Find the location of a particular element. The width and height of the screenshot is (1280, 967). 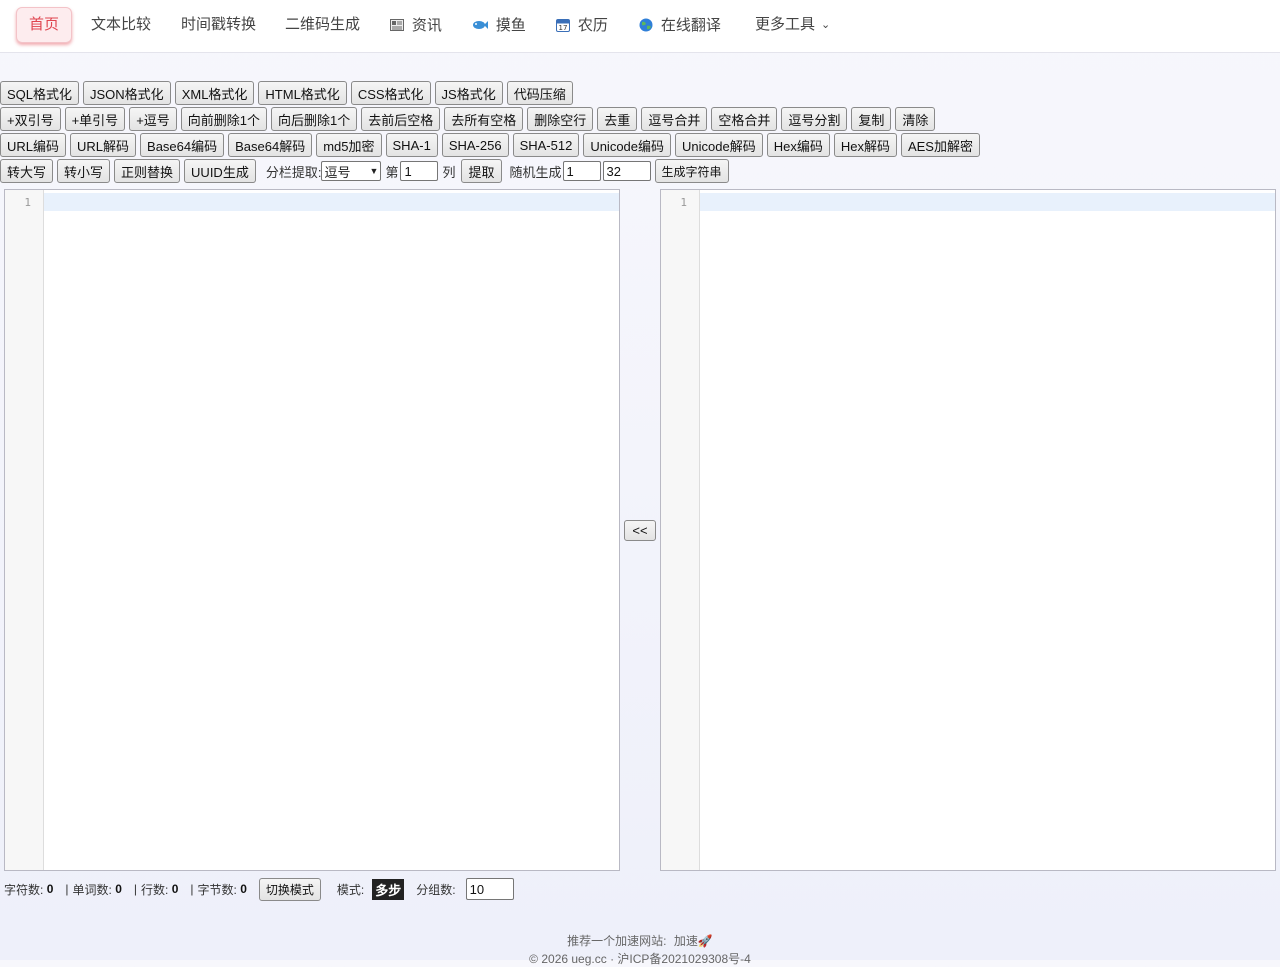

html-format-button: HTML格式化 is located at coordinates (302, 93).